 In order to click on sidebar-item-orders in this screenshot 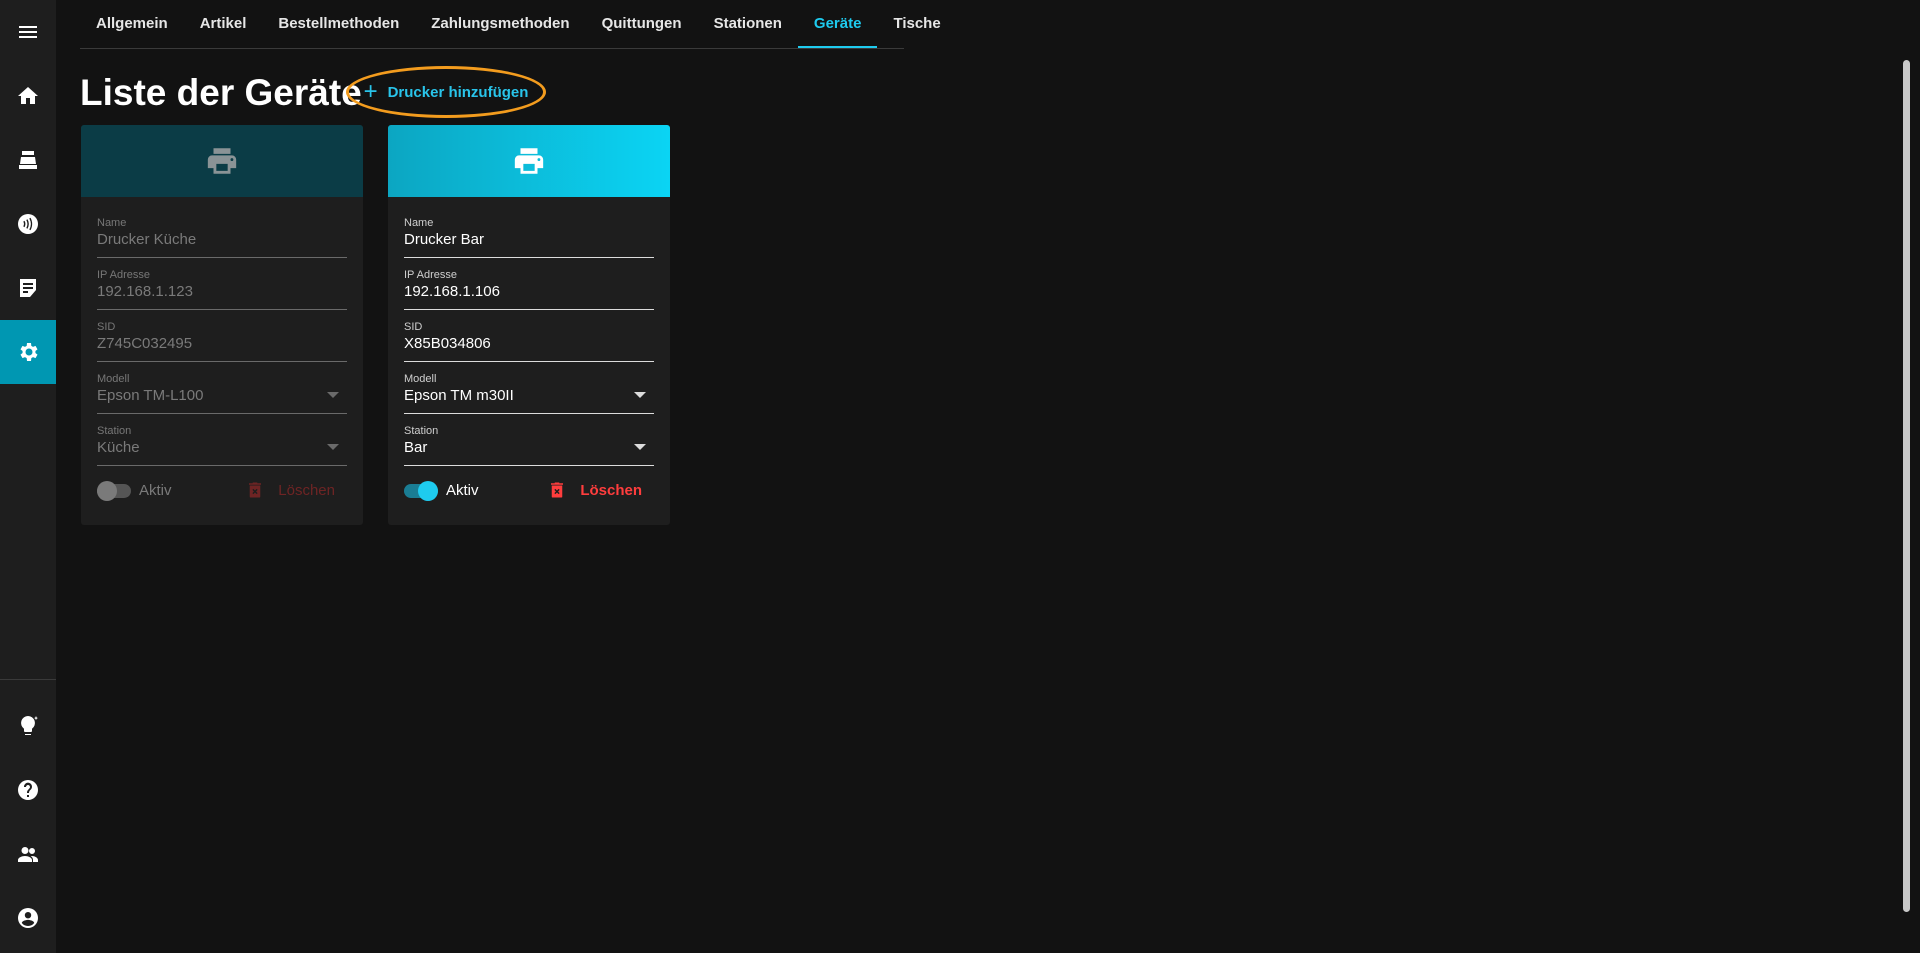, I will do `click(28, 288)`.